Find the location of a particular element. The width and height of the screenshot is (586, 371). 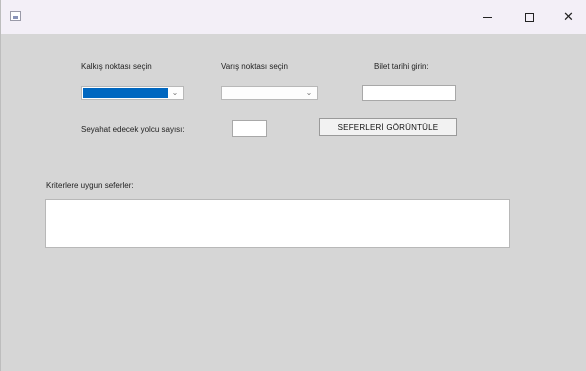

close-icon: ✕ is located at coordinates (568, 17).